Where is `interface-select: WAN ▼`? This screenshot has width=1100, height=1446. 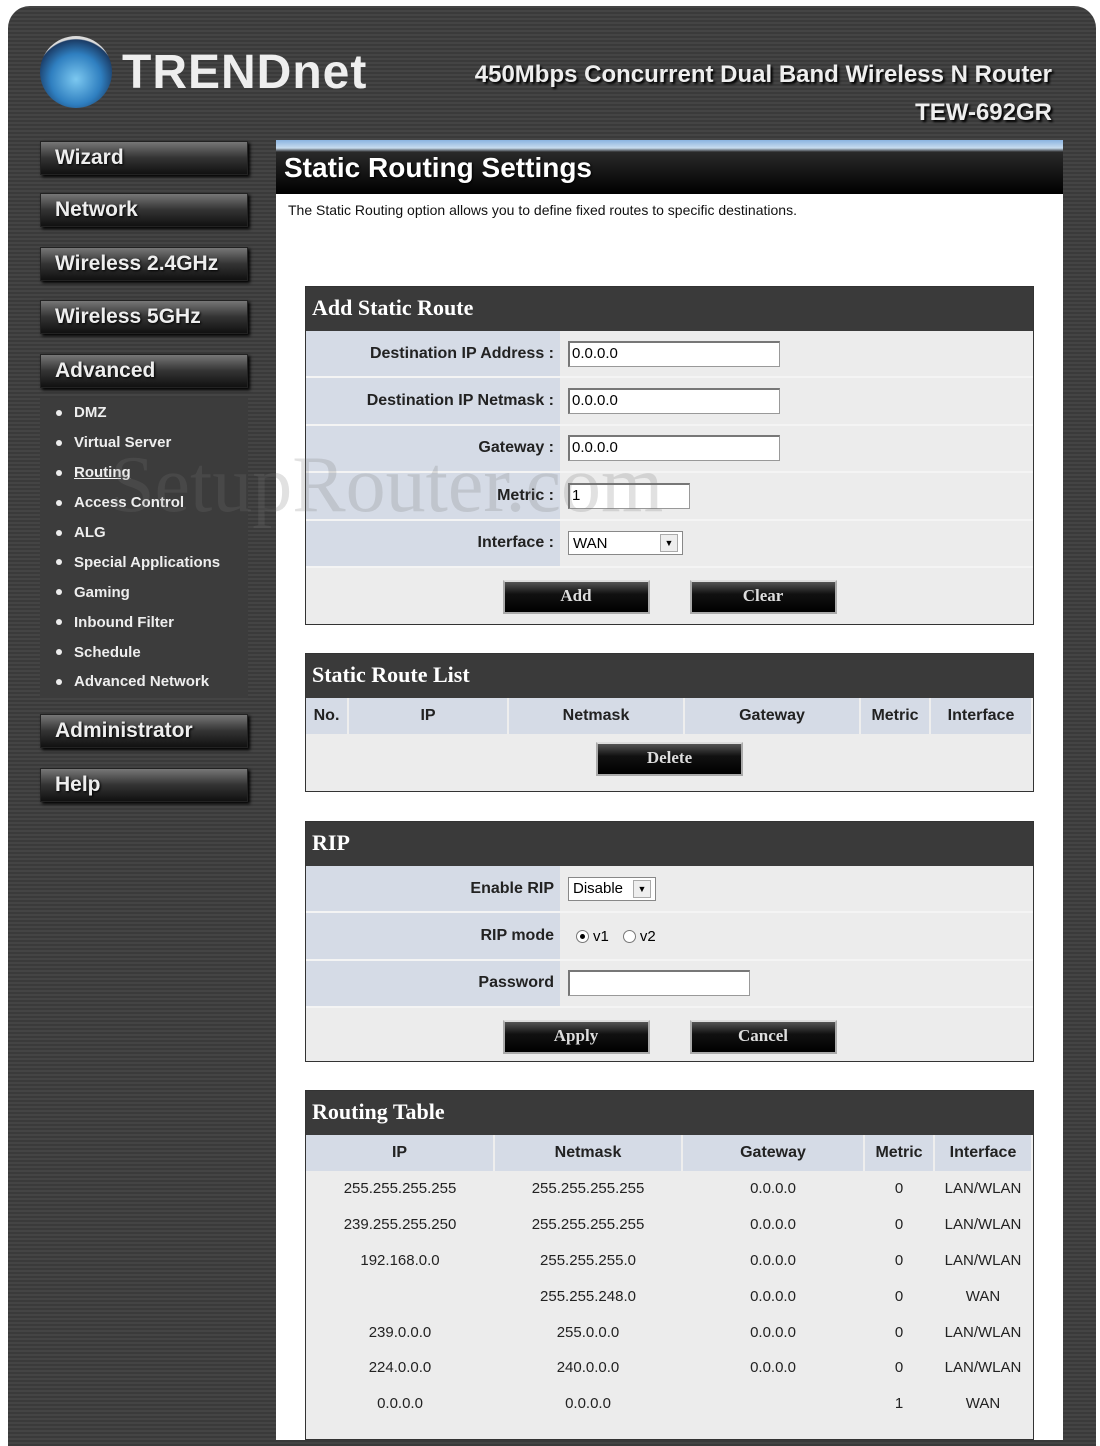 interface-select: WAN ▼ is located at coordinates (625, 543).